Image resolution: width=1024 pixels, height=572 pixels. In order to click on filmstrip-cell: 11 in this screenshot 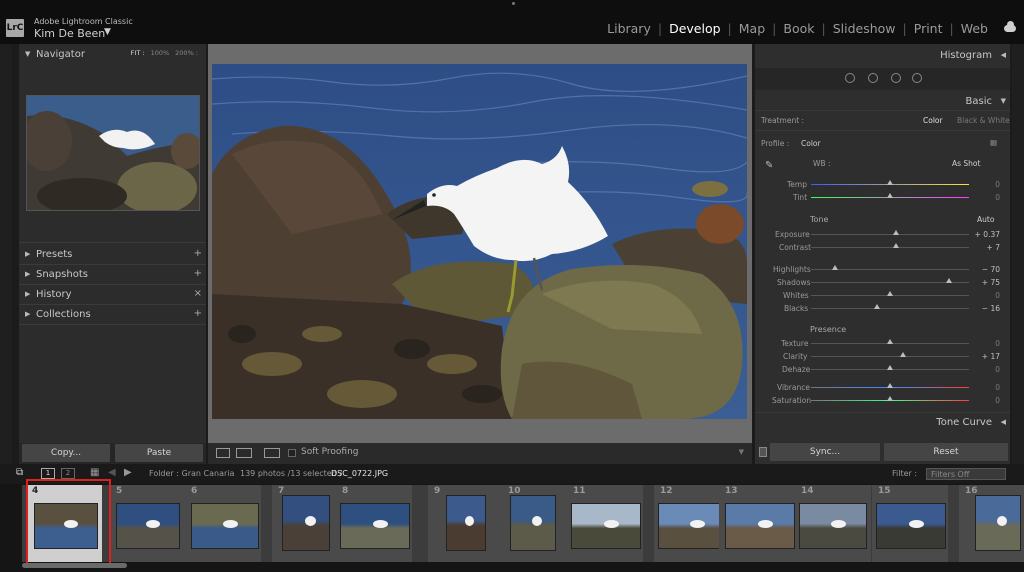, I will do `click(605, 523)`.